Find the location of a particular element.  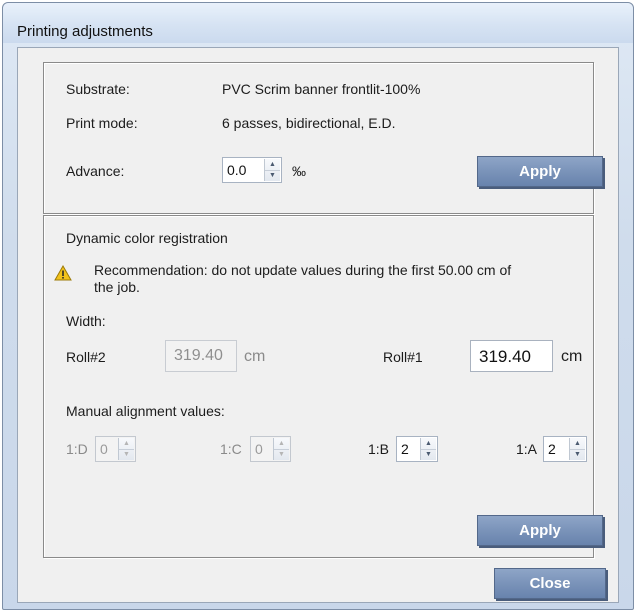

alignment-1a-spinbox: 2 ▲ ▼ is located at coordinates (565, 449).